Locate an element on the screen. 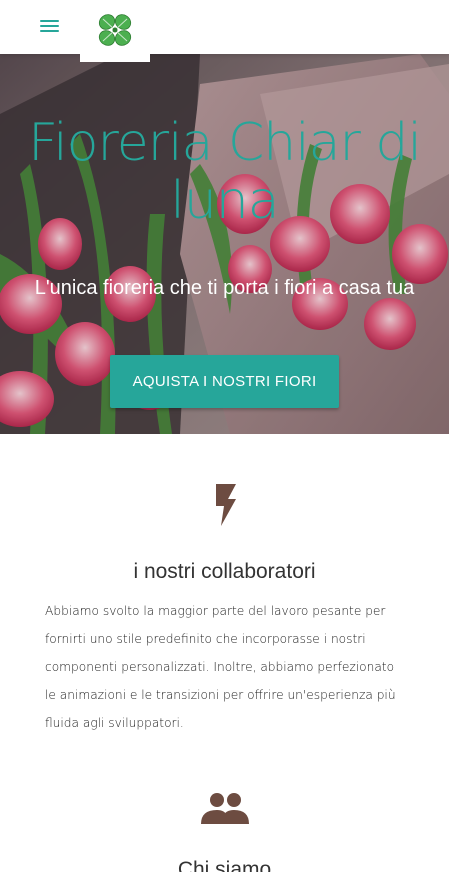 This screenshot has width=449, height=872. hamburger-menu-icon is located at coordinates (49, 26).